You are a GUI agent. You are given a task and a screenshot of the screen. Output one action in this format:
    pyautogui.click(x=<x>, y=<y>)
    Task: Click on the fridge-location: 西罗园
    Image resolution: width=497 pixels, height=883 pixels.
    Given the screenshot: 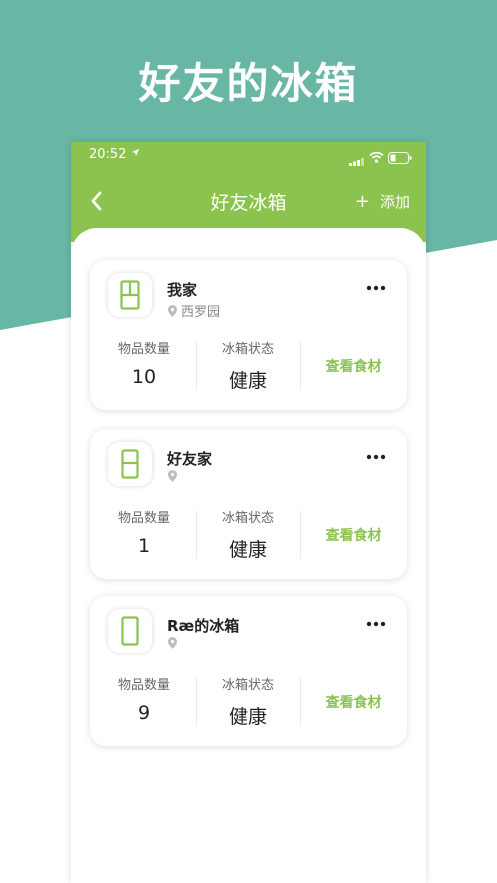 What is the action you would take?
    pyautogui.click(x=194, y=310)
    